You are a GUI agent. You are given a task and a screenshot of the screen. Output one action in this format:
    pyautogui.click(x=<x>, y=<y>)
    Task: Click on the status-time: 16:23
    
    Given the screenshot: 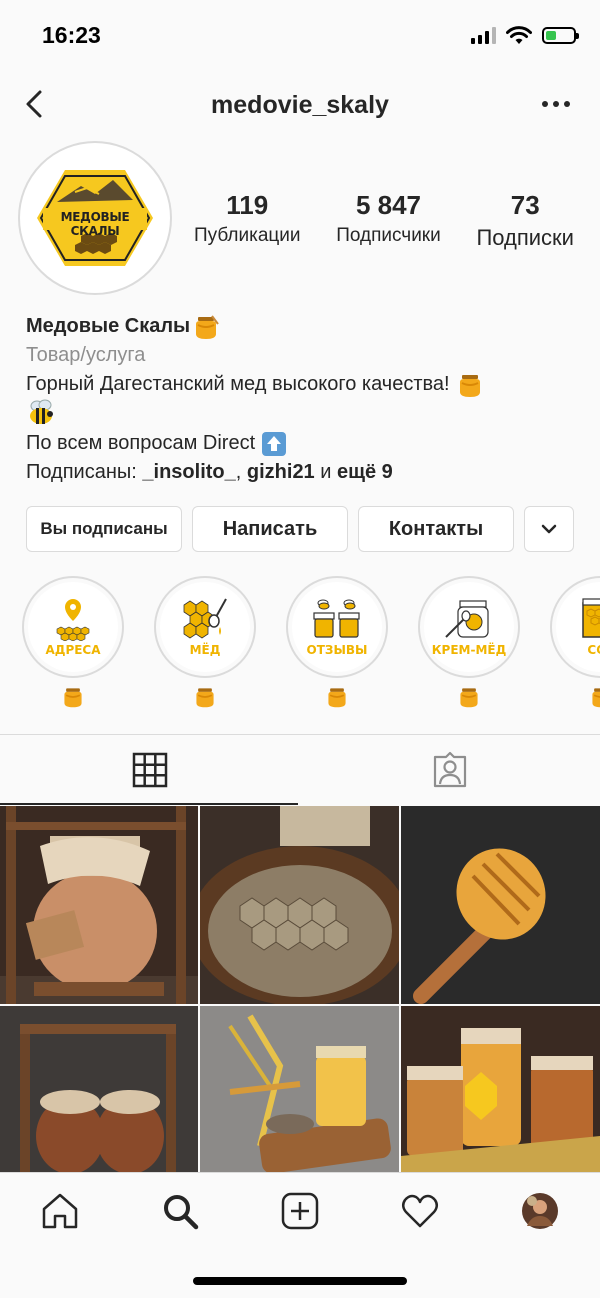 What is the action you would take?
    pyautogui.click(x=71, y=35)
    